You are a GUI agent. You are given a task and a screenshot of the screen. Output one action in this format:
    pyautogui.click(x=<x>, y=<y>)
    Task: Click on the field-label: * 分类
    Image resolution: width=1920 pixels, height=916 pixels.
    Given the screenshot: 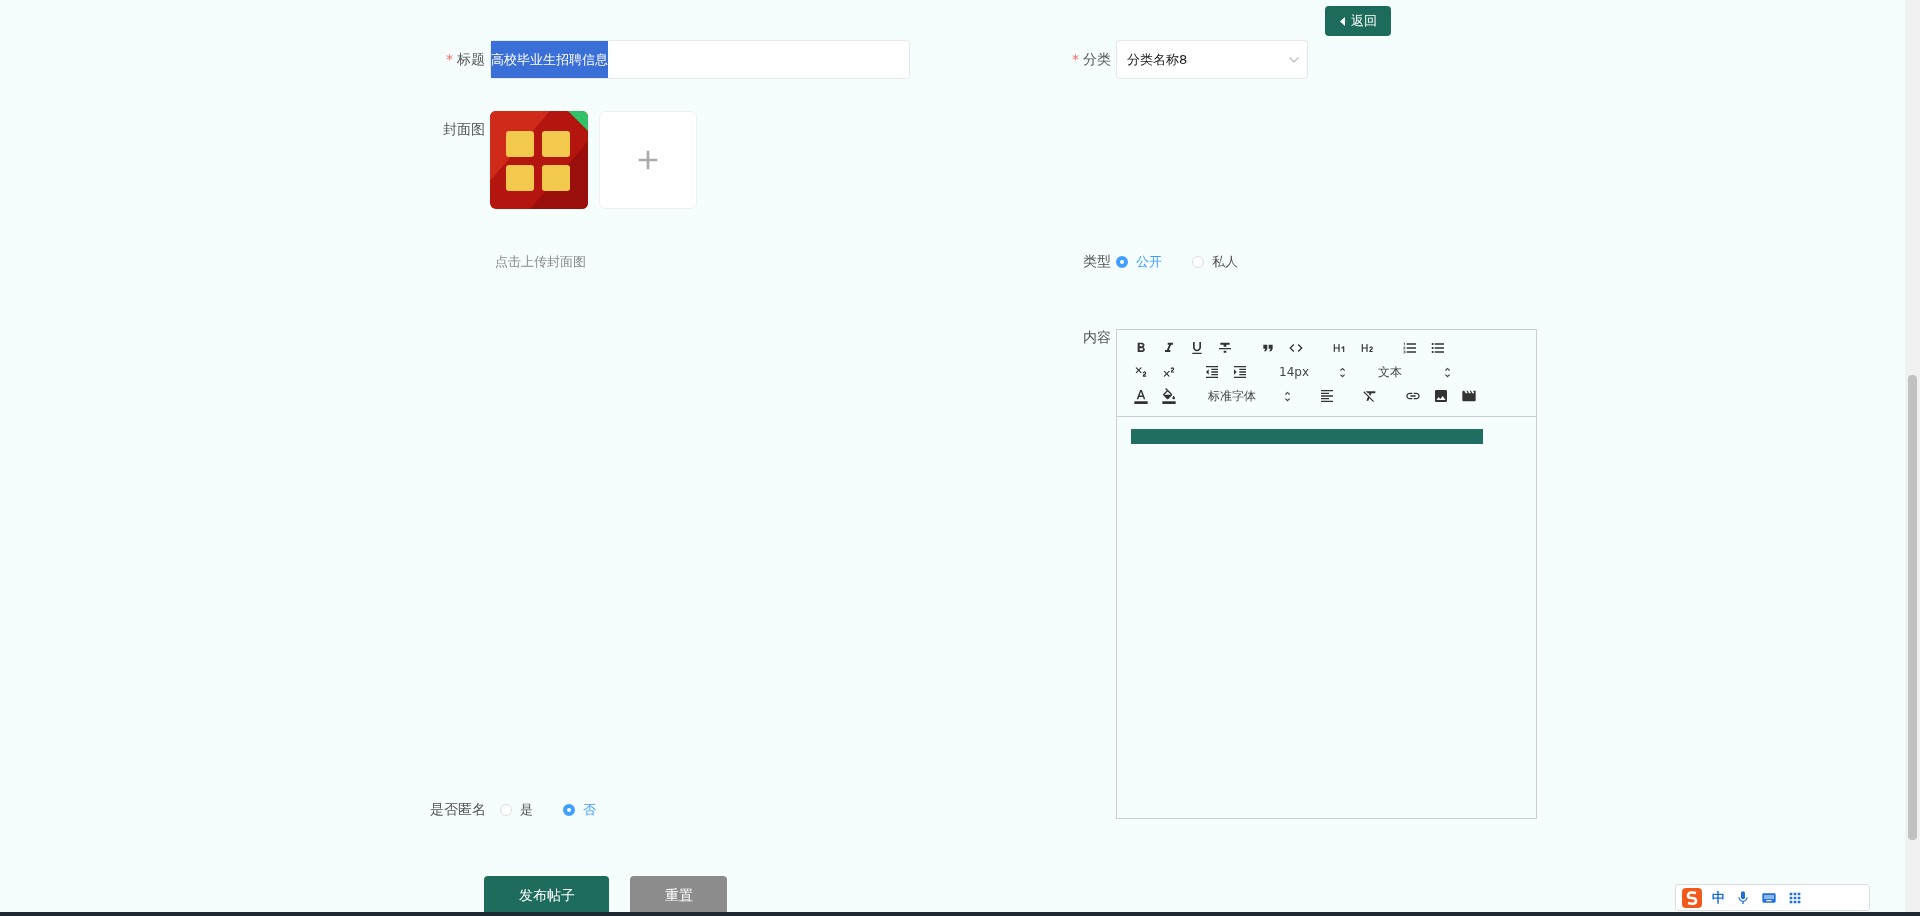 What is the action you would take?
    pyautogui.click(x=1091, y=59)
    